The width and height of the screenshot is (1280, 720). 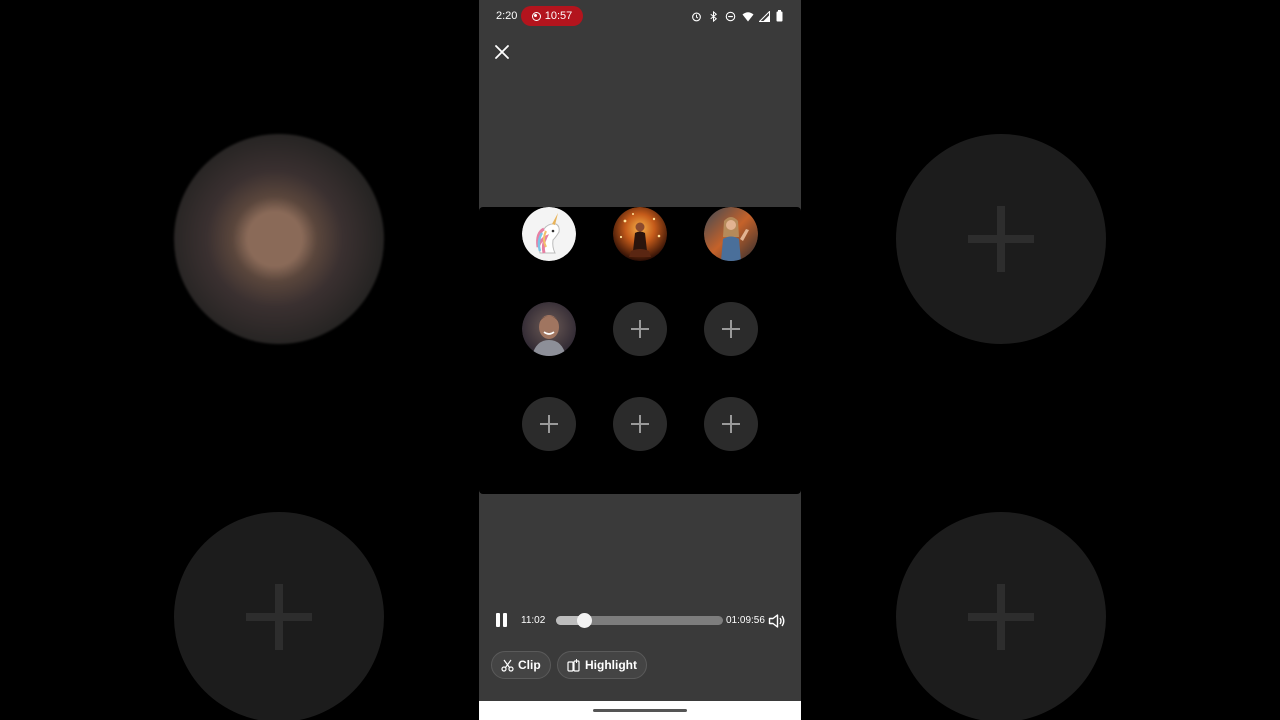 I want to click on participant-grid, so click(x=640, y=350).